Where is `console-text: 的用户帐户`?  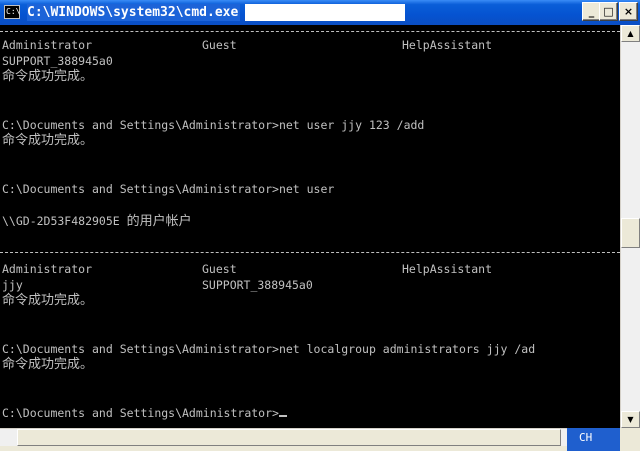
console-text: 的用户帐户 is located at coordinates (159, 221).